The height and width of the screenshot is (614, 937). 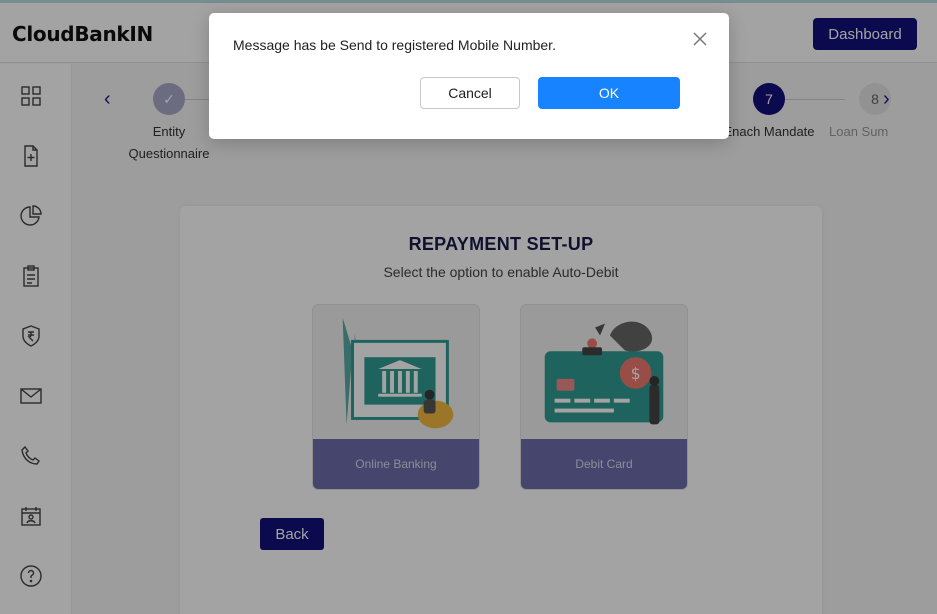 What do you see at coordinates (609, 93) in the screenshot?
I see `ok-button: OK` at bounding box center [609, 93].